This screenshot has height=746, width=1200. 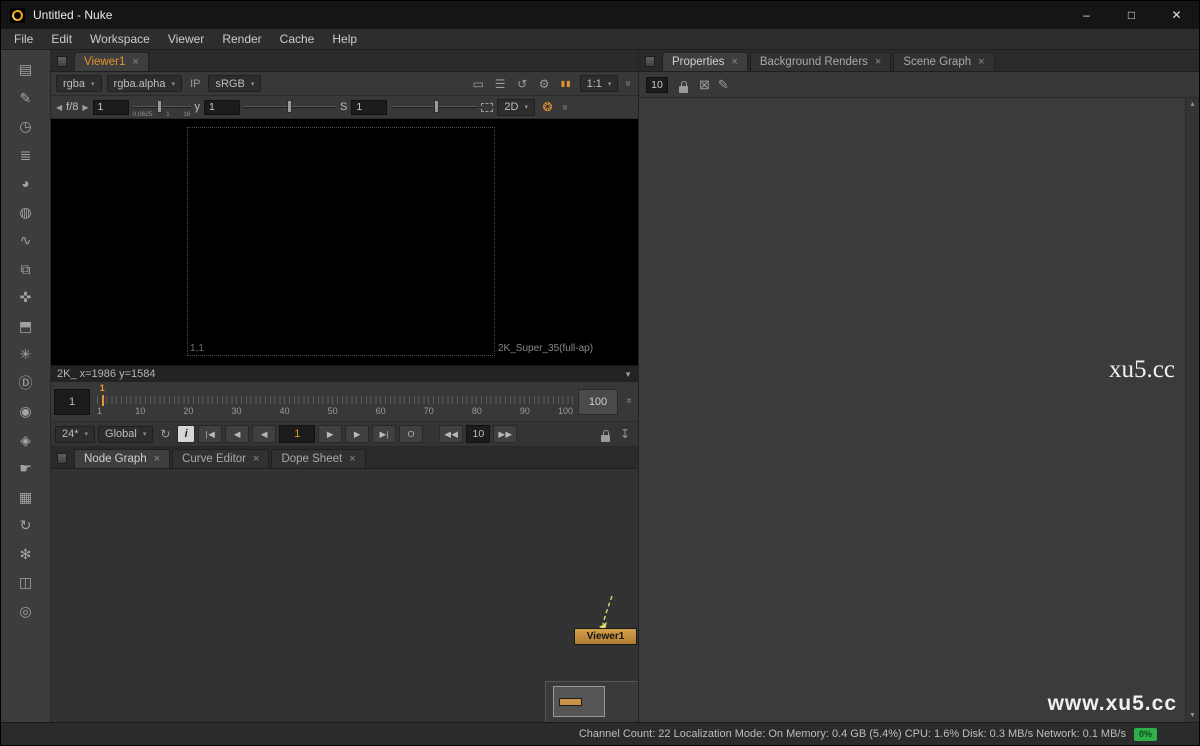 I want to click on gamma-input: 1, so click(x=222, y=107).